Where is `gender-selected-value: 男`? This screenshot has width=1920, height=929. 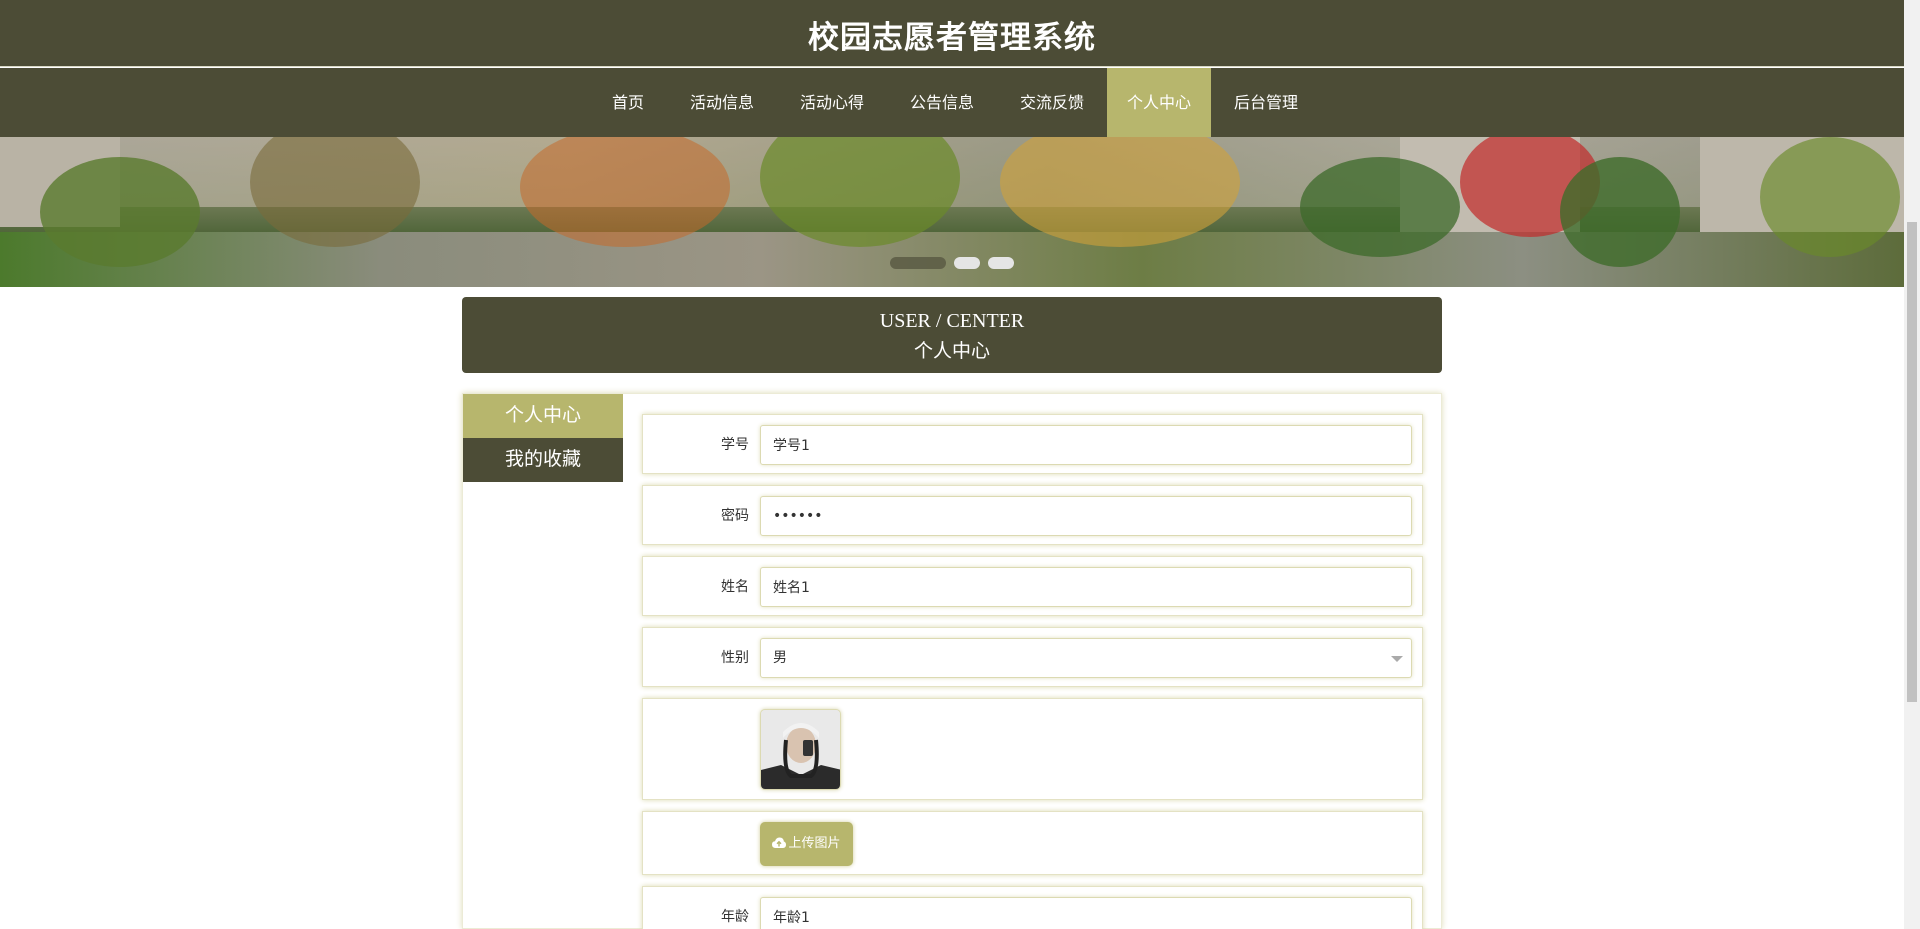
gender-selected-value: 男 is located at coordinates (780, 658).